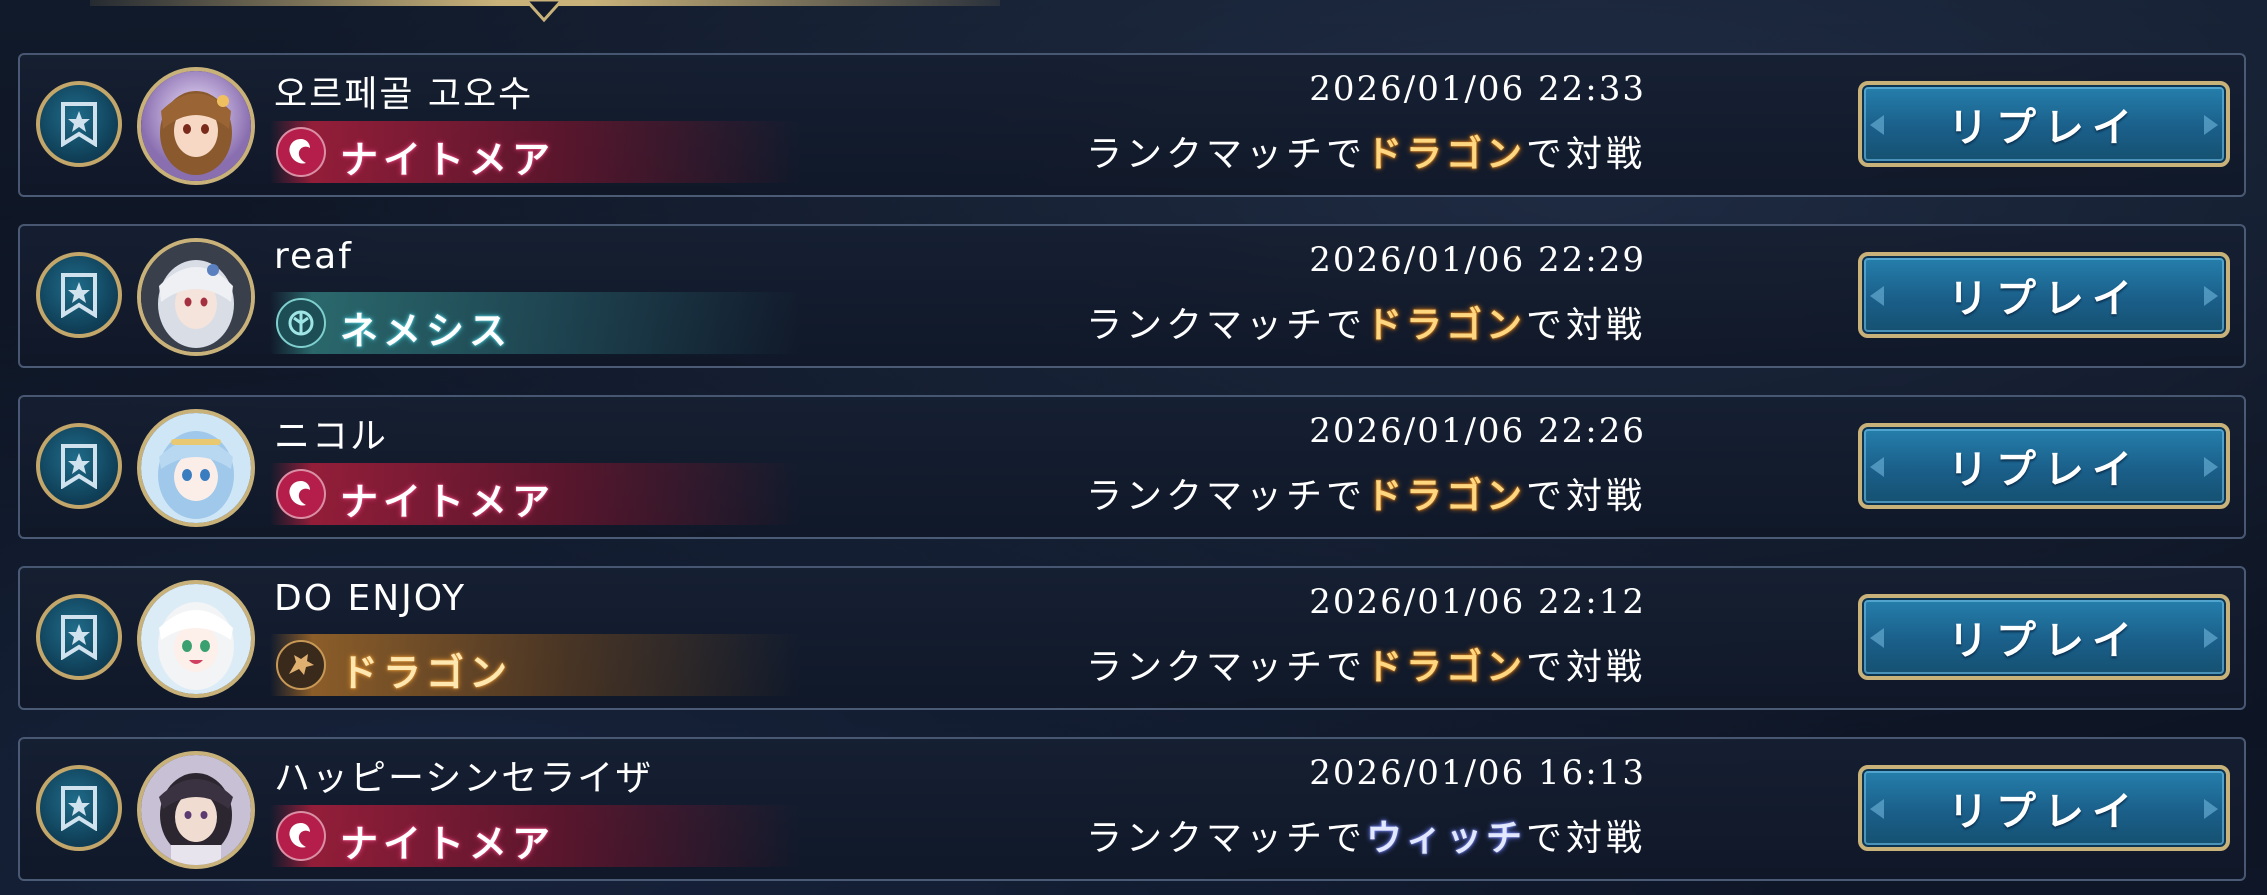  I want to click on dragon-class-icon, so click(301, 665).